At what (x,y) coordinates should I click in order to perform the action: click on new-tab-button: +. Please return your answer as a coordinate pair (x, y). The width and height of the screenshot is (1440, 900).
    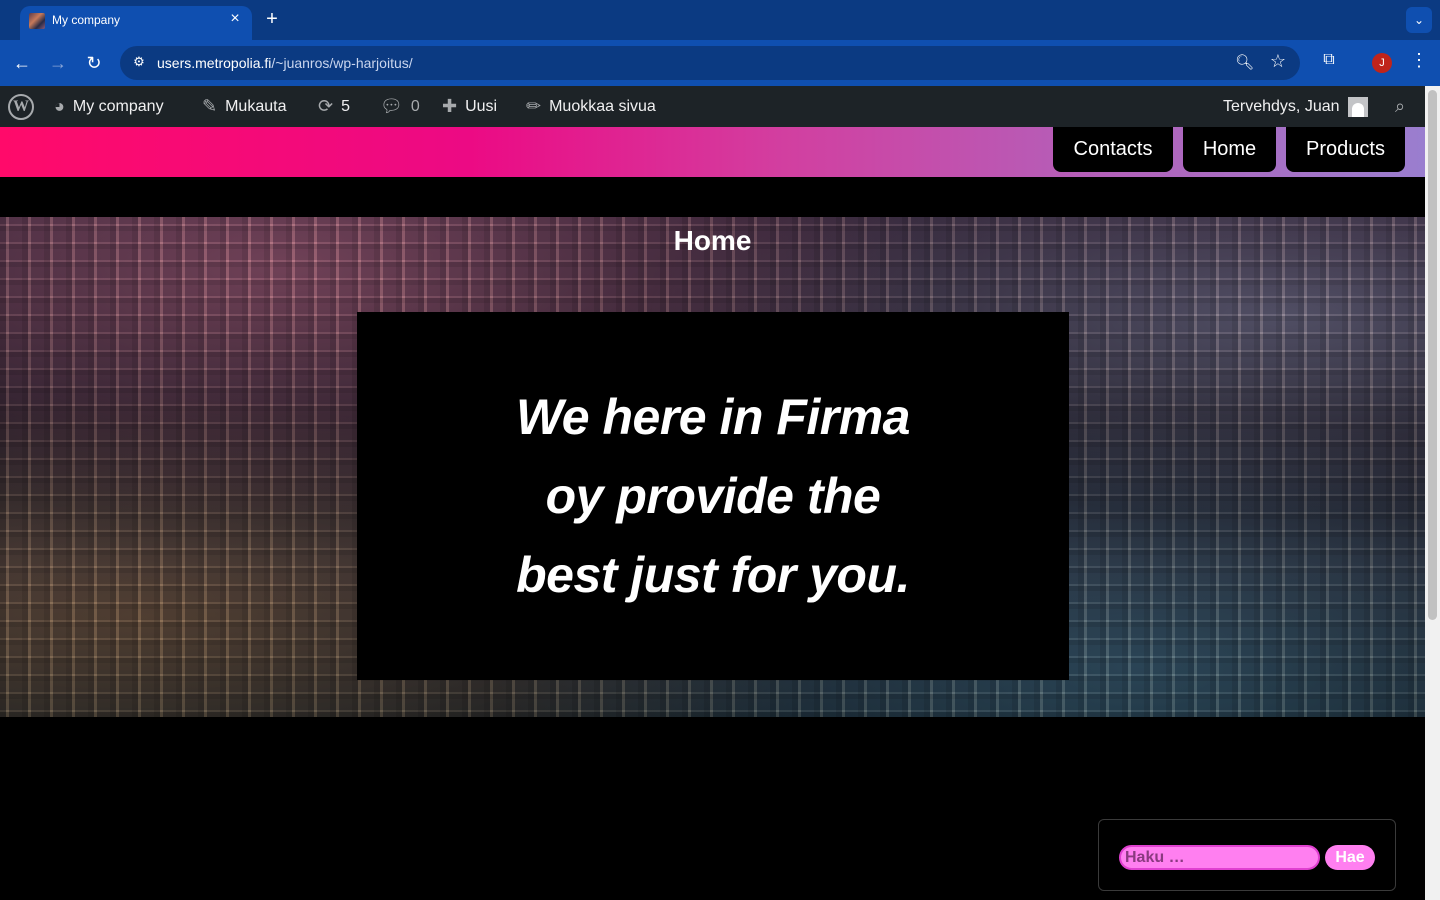
    Looking at the image, I should click on (272, 19).